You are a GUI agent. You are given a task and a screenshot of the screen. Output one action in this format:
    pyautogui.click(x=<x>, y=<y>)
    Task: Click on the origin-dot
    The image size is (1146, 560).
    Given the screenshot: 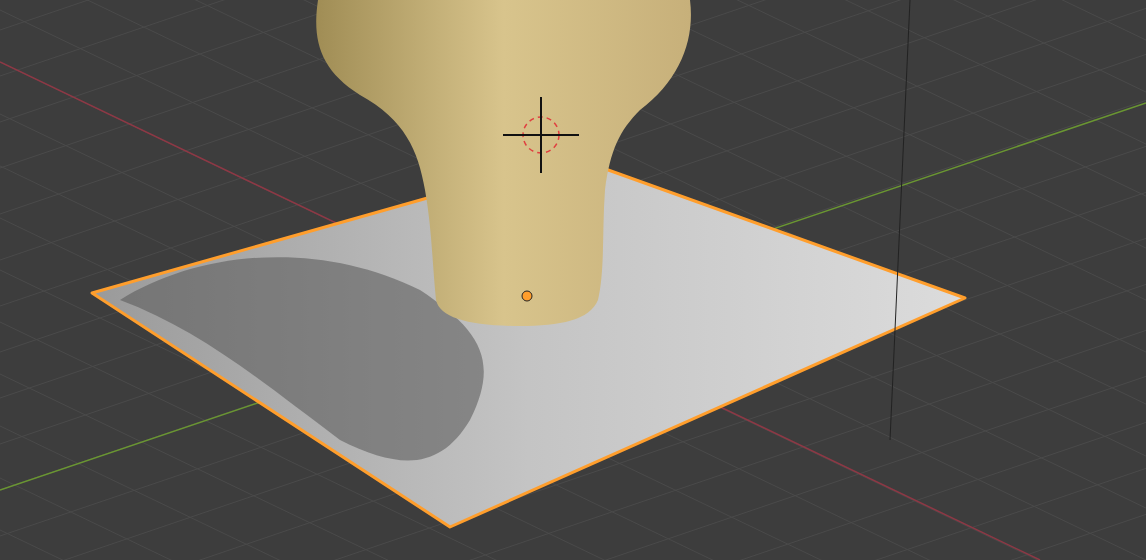 What is the action you would take?
    pyautogui.click(x=527, y=296)
    